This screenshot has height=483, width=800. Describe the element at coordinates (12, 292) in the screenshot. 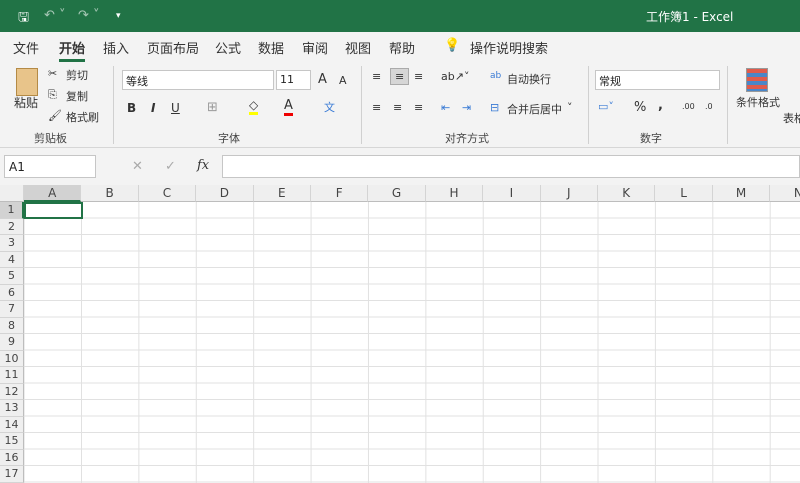

I see `row-header: 6` at that location.